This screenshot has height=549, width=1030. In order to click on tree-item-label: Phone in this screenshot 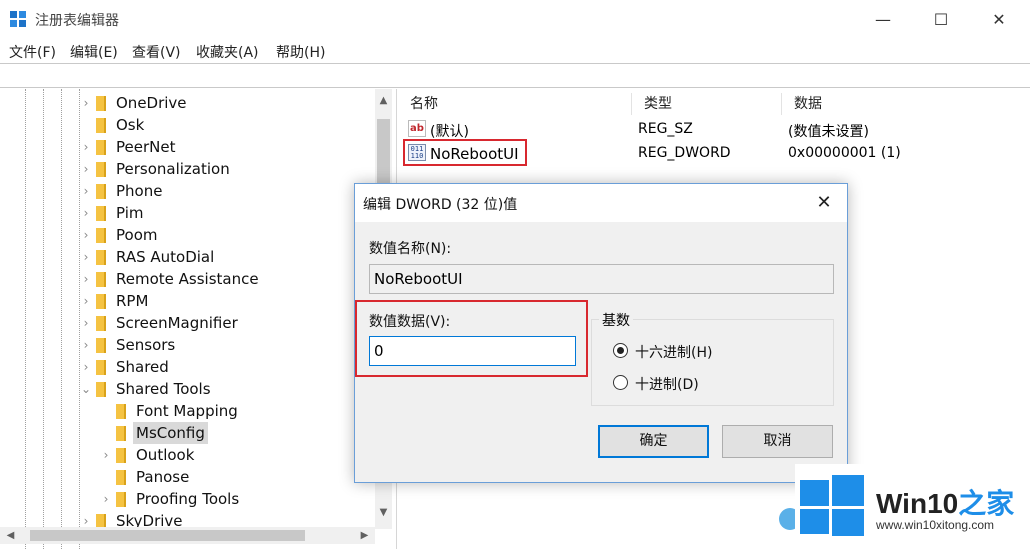, I will do `click(139, 191)`.